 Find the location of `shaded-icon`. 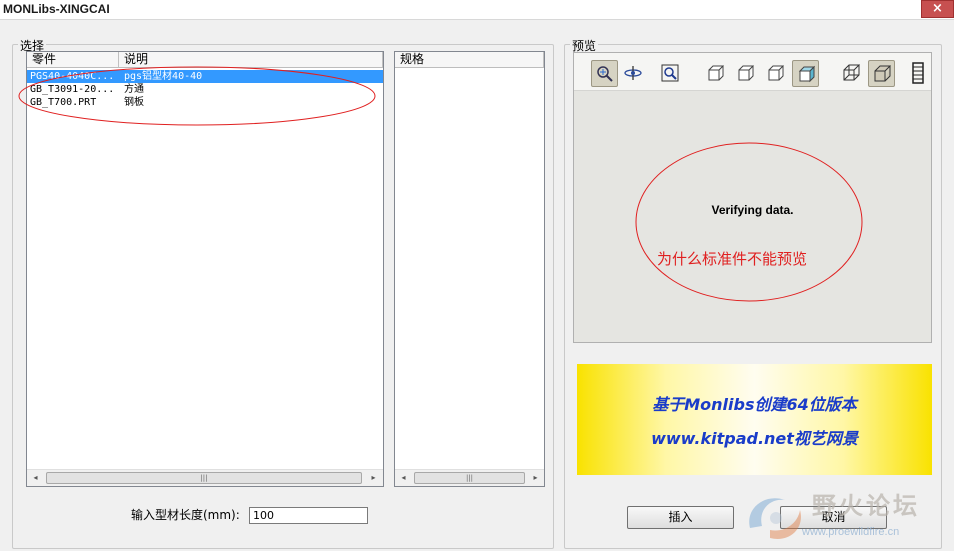

shaded-icon is located at coordinates (881, 73).